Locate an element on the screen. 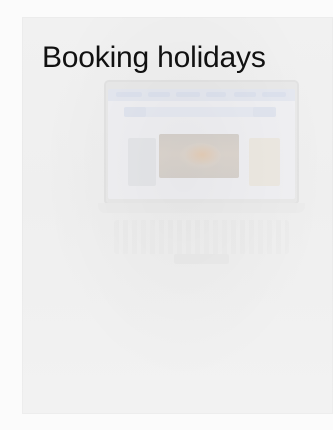  website-right-column is located at coordinates (264, 162).